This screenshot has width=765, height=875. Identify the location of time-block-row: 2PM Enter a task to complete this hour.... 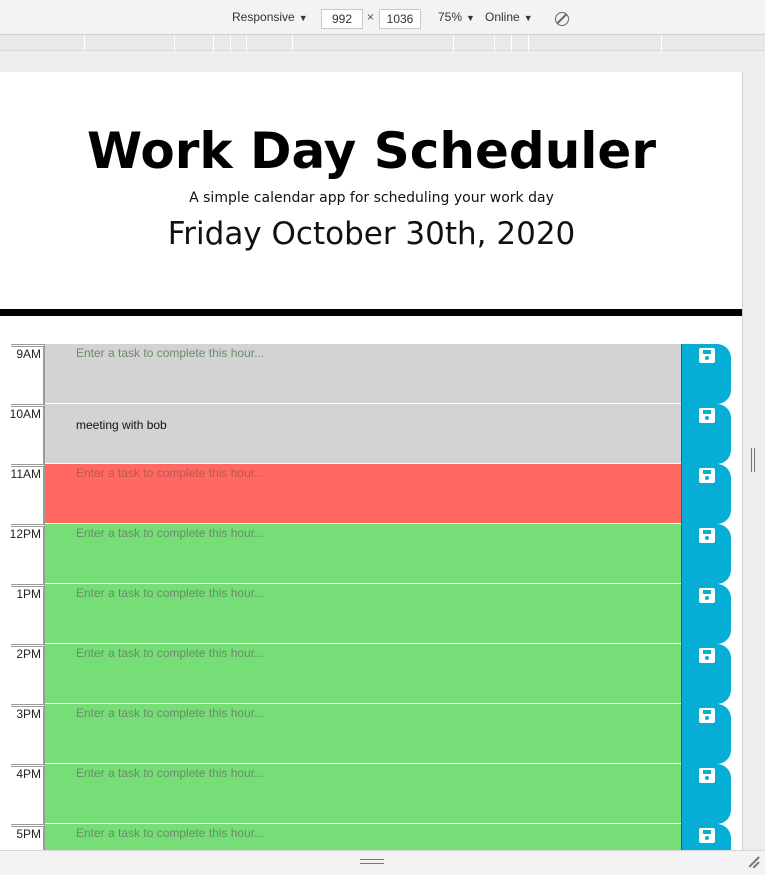
(371, 674).